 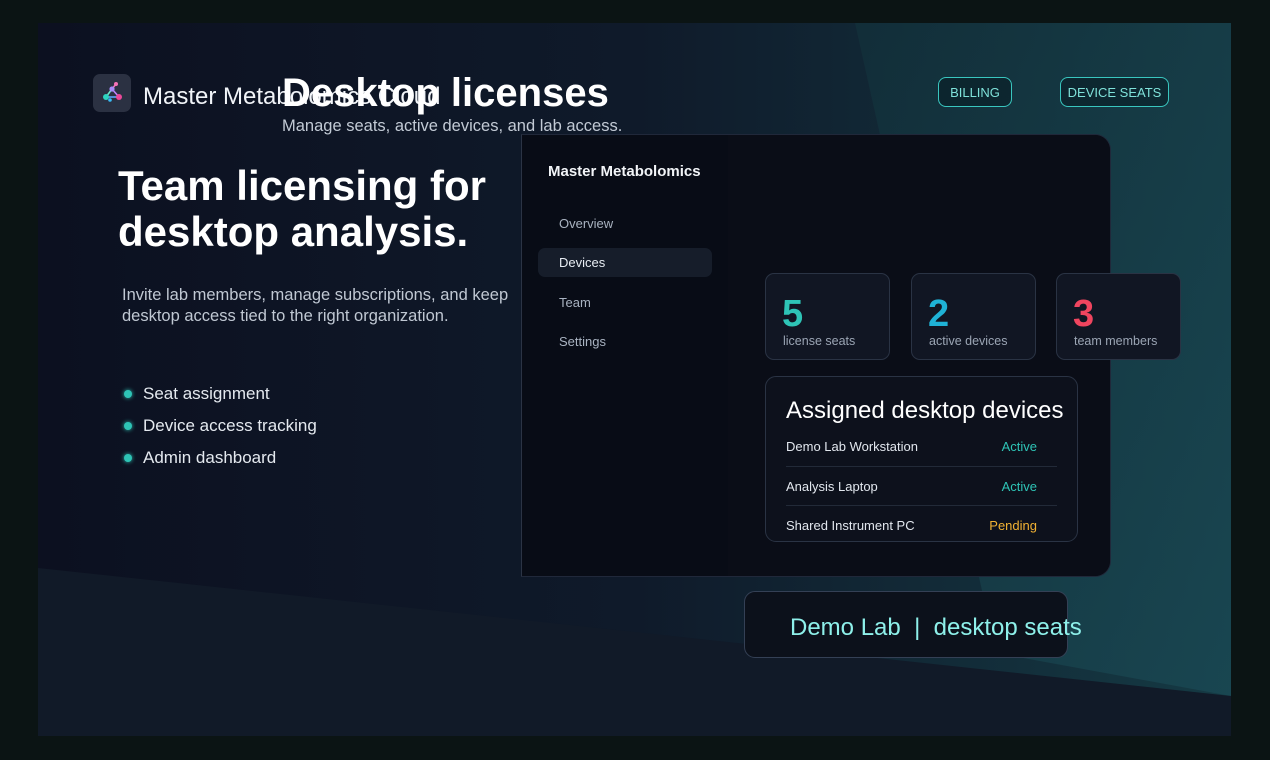 I want to click on feature-item: Seat assignment, so click(x=219, y=398).